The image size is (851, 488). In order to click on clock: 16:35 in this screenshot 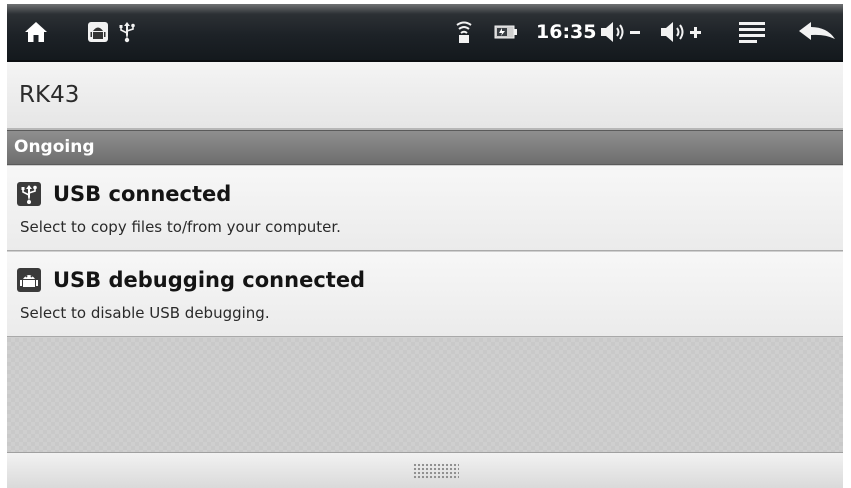, I will do `click(566, 32)`.